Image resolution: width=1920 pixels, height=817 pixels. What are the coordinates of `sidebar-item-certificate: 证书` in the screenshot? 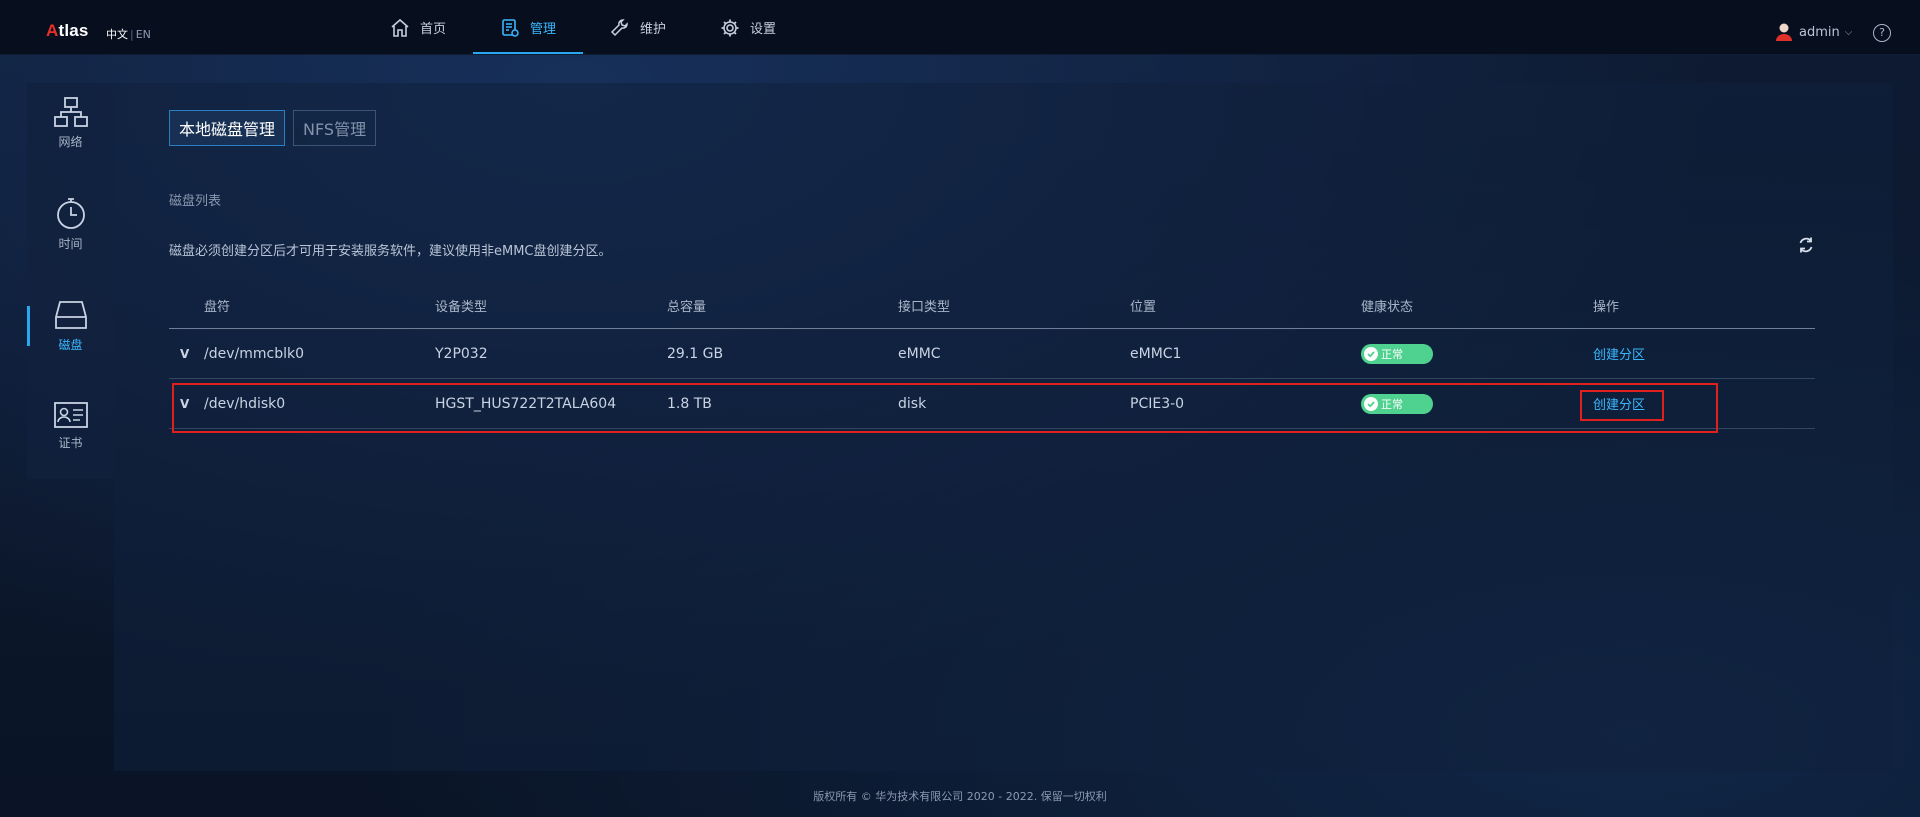 It's located at (70, 426).